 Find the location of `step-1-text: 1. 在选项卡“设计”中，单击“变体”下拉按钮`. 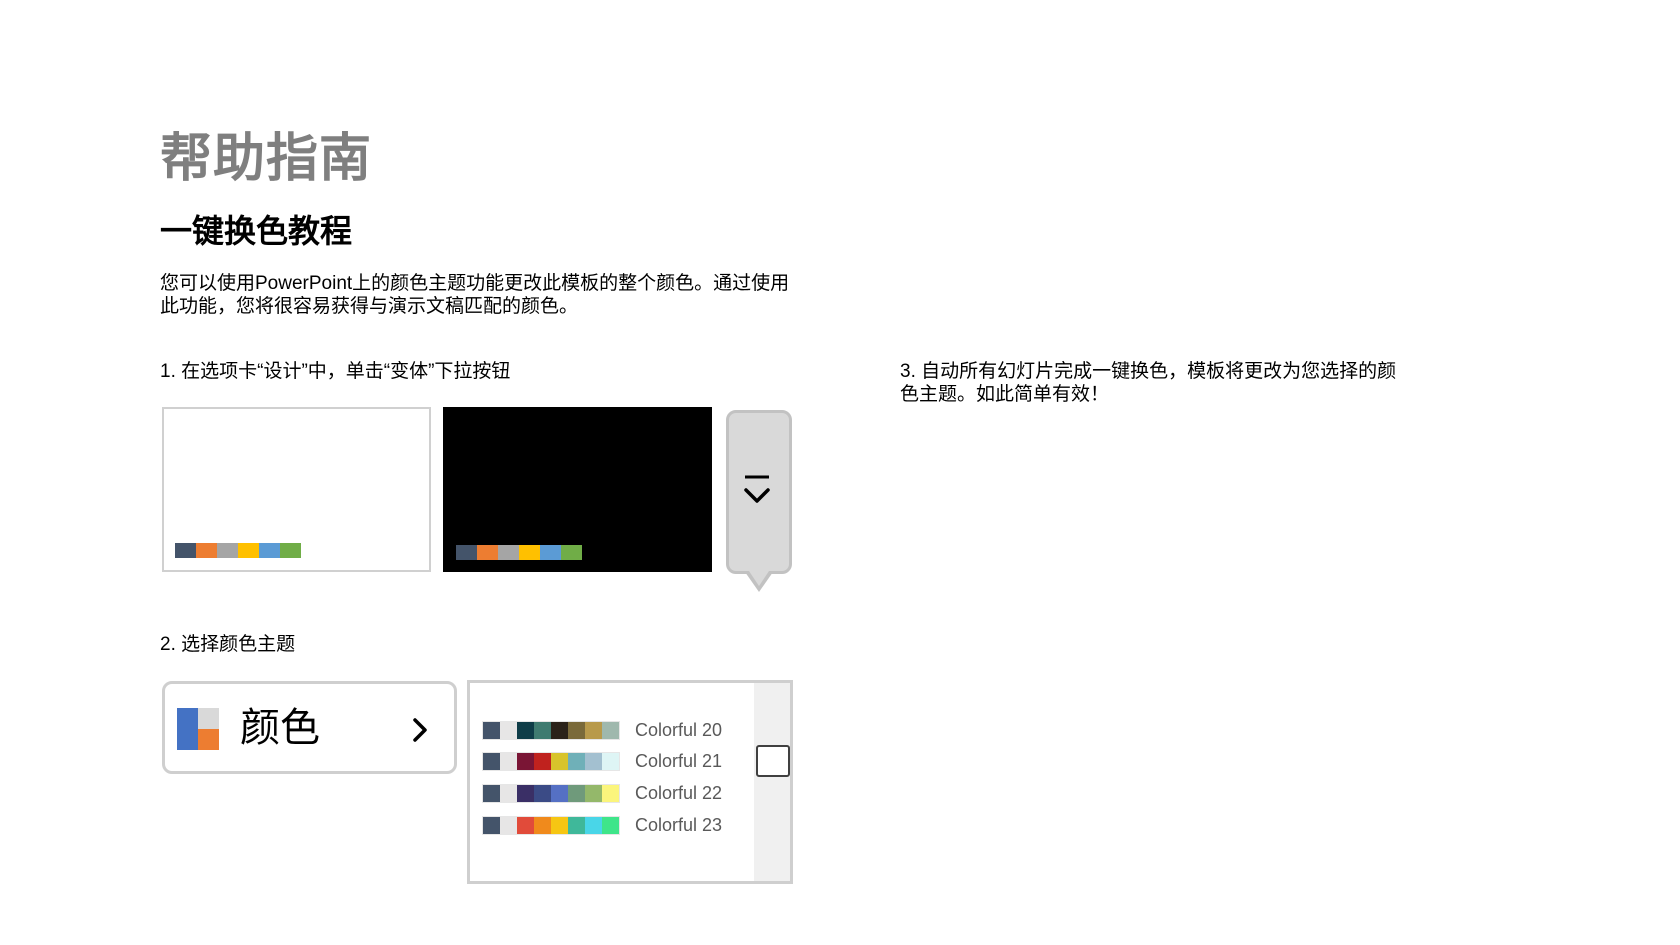

step-1-text: 1. 在选项卡“设计”中，单击“变体”下拉按钮 is located at coordinates (335, 371).